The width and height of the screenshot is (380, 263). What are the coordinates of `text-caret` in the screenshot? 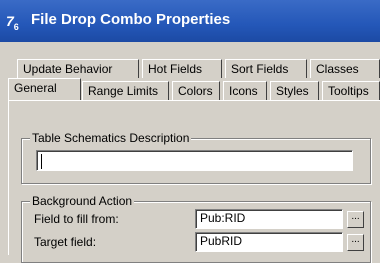 It's located at (41, 161).